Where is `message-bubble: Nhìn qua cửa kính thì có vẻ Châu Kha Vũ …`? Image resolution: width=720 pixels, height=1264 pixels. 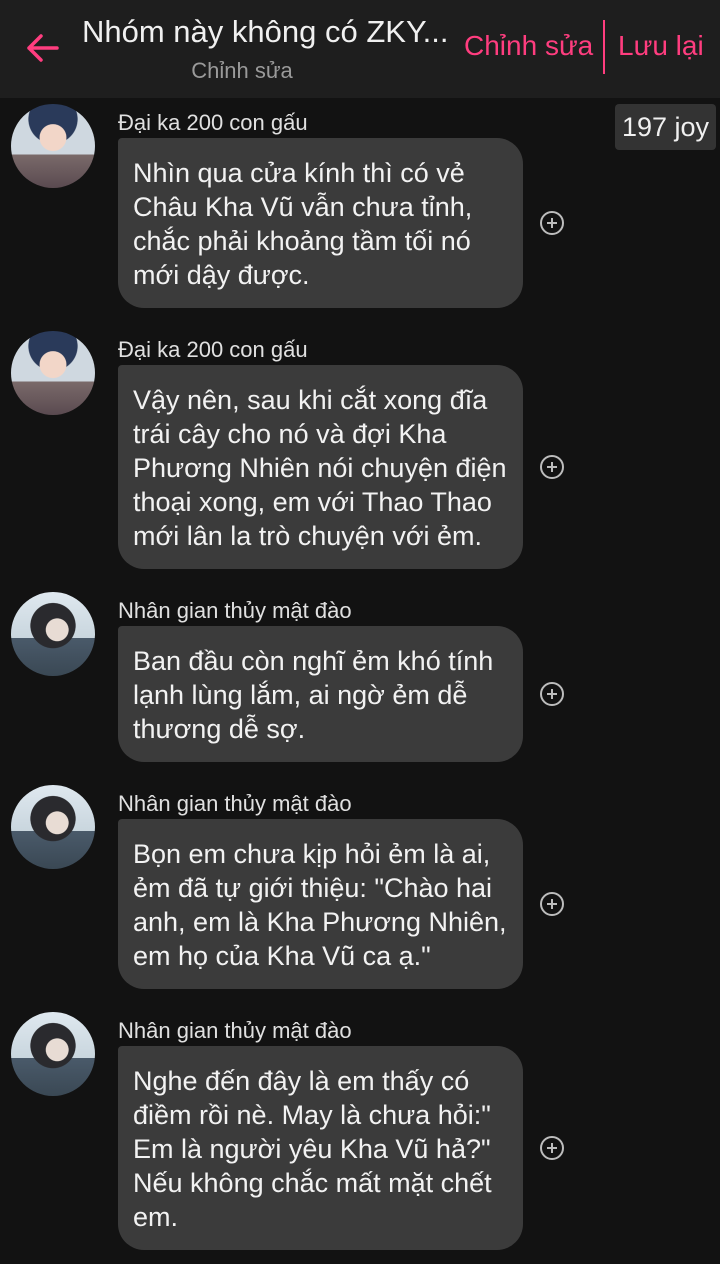 message-bubble: Nhìn qua cửa kính thì có vẻ Châu Kha Vũ … is located at coordinates (320, 223).